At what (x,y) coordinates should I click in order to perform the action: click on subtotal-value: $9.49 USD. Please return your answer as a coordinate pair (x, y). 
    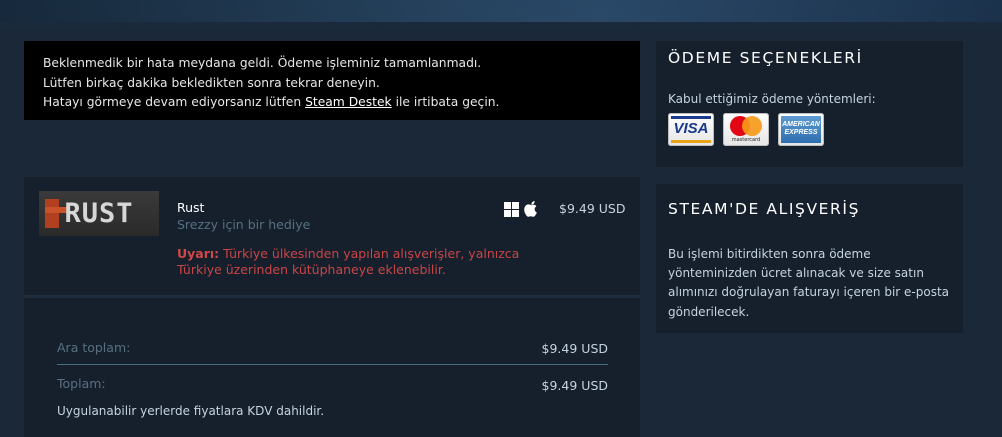
    Looking at the image, I should click on (574, 348).